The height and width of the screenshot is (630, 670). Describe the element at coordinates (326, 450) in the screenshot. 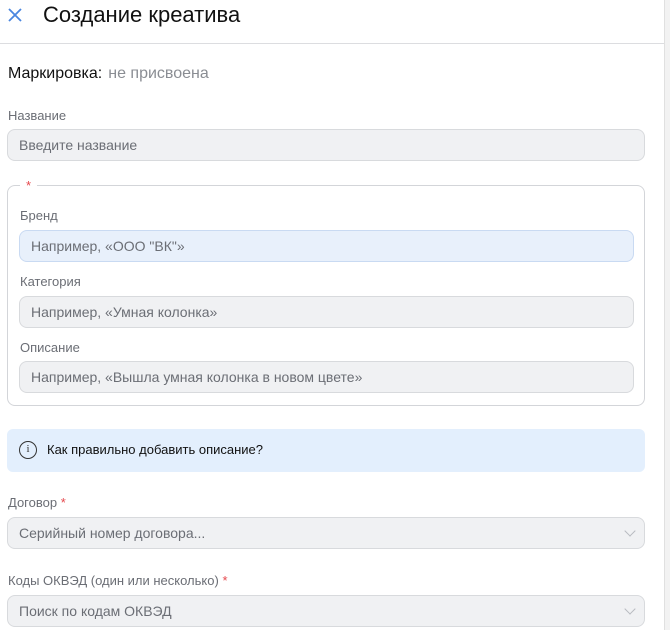

I see `info-banner: i Как правильно добавить описание?` at that location.